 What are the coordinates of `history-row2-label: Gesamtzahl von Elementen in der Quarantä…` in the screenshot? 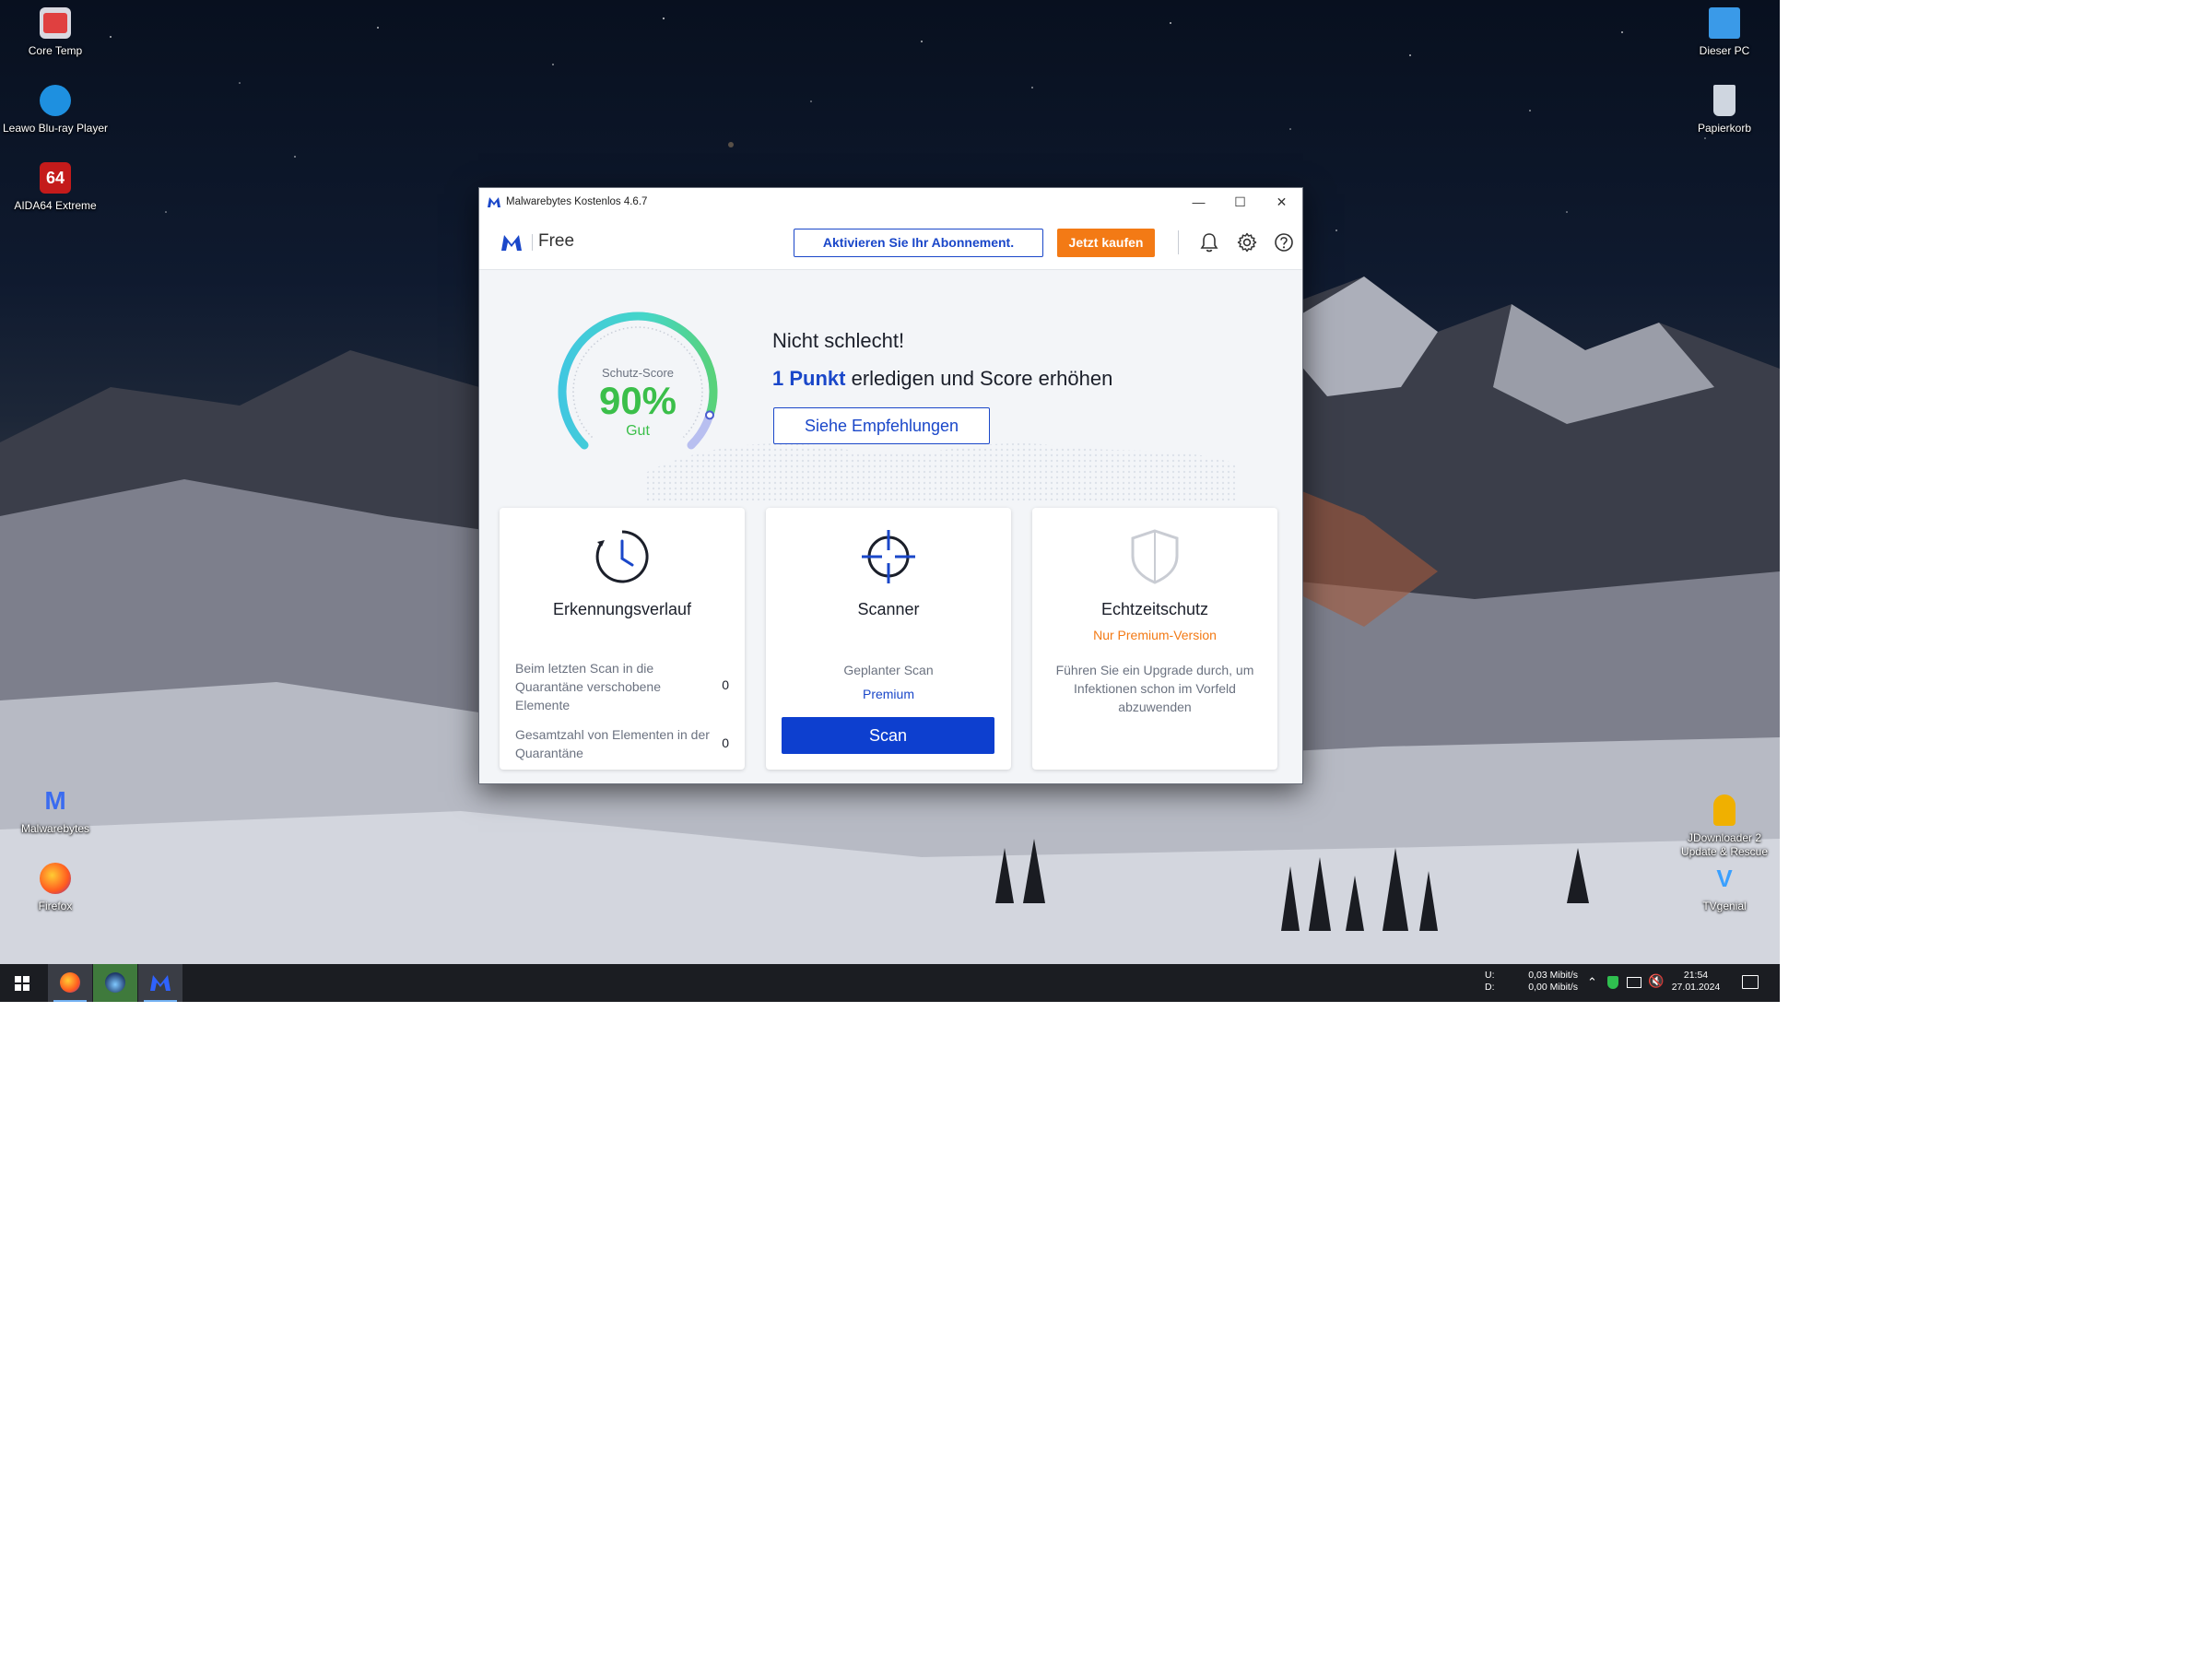 It's located at (612, 743).